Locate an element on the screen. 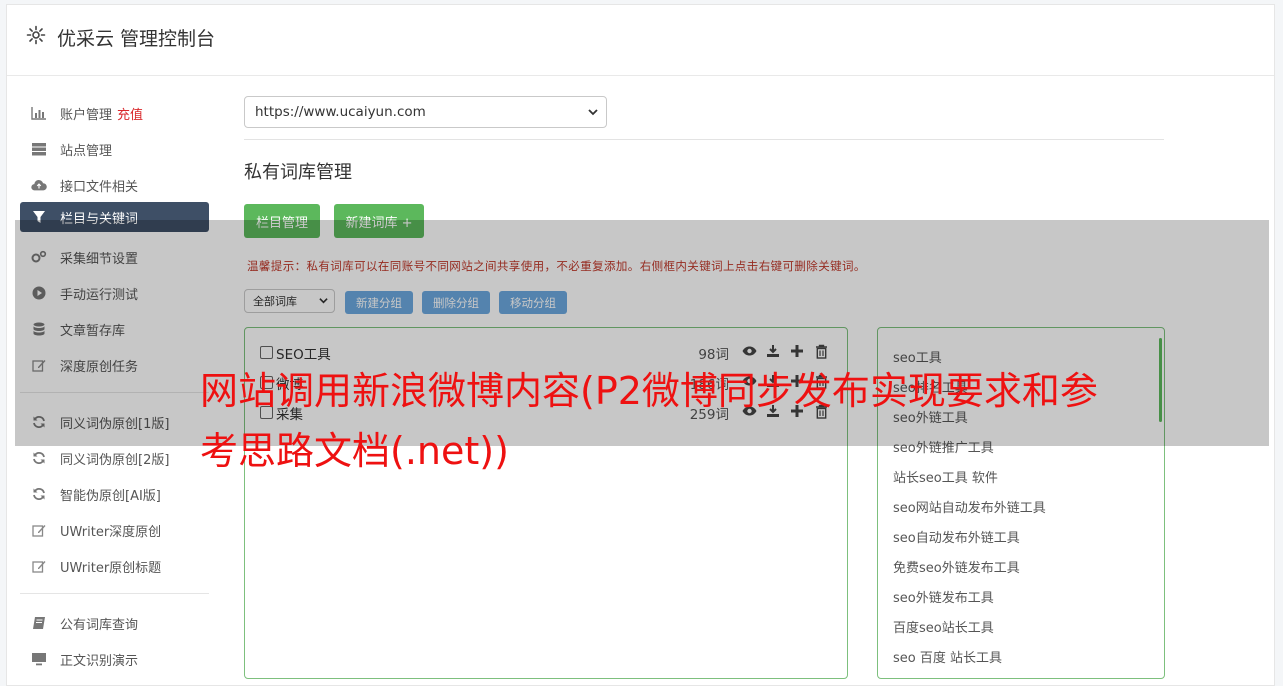 The height and width of the screenshot is (686, 1283). site-select: https://www.ucaiyun.com is located at coordinates (425, 112).